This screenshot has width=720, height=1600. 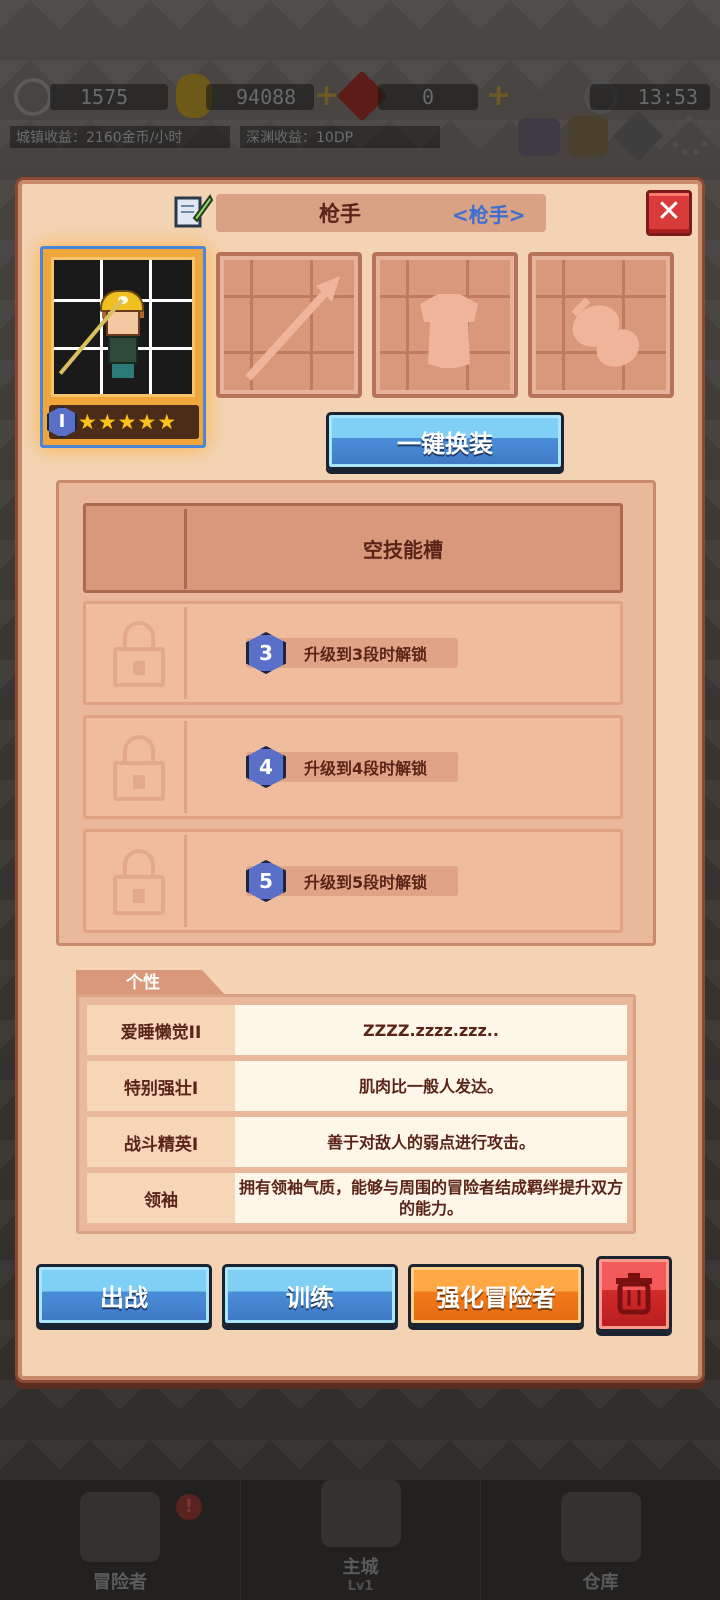 I want to click on gunner-sprite, so click(x=123, y=335).